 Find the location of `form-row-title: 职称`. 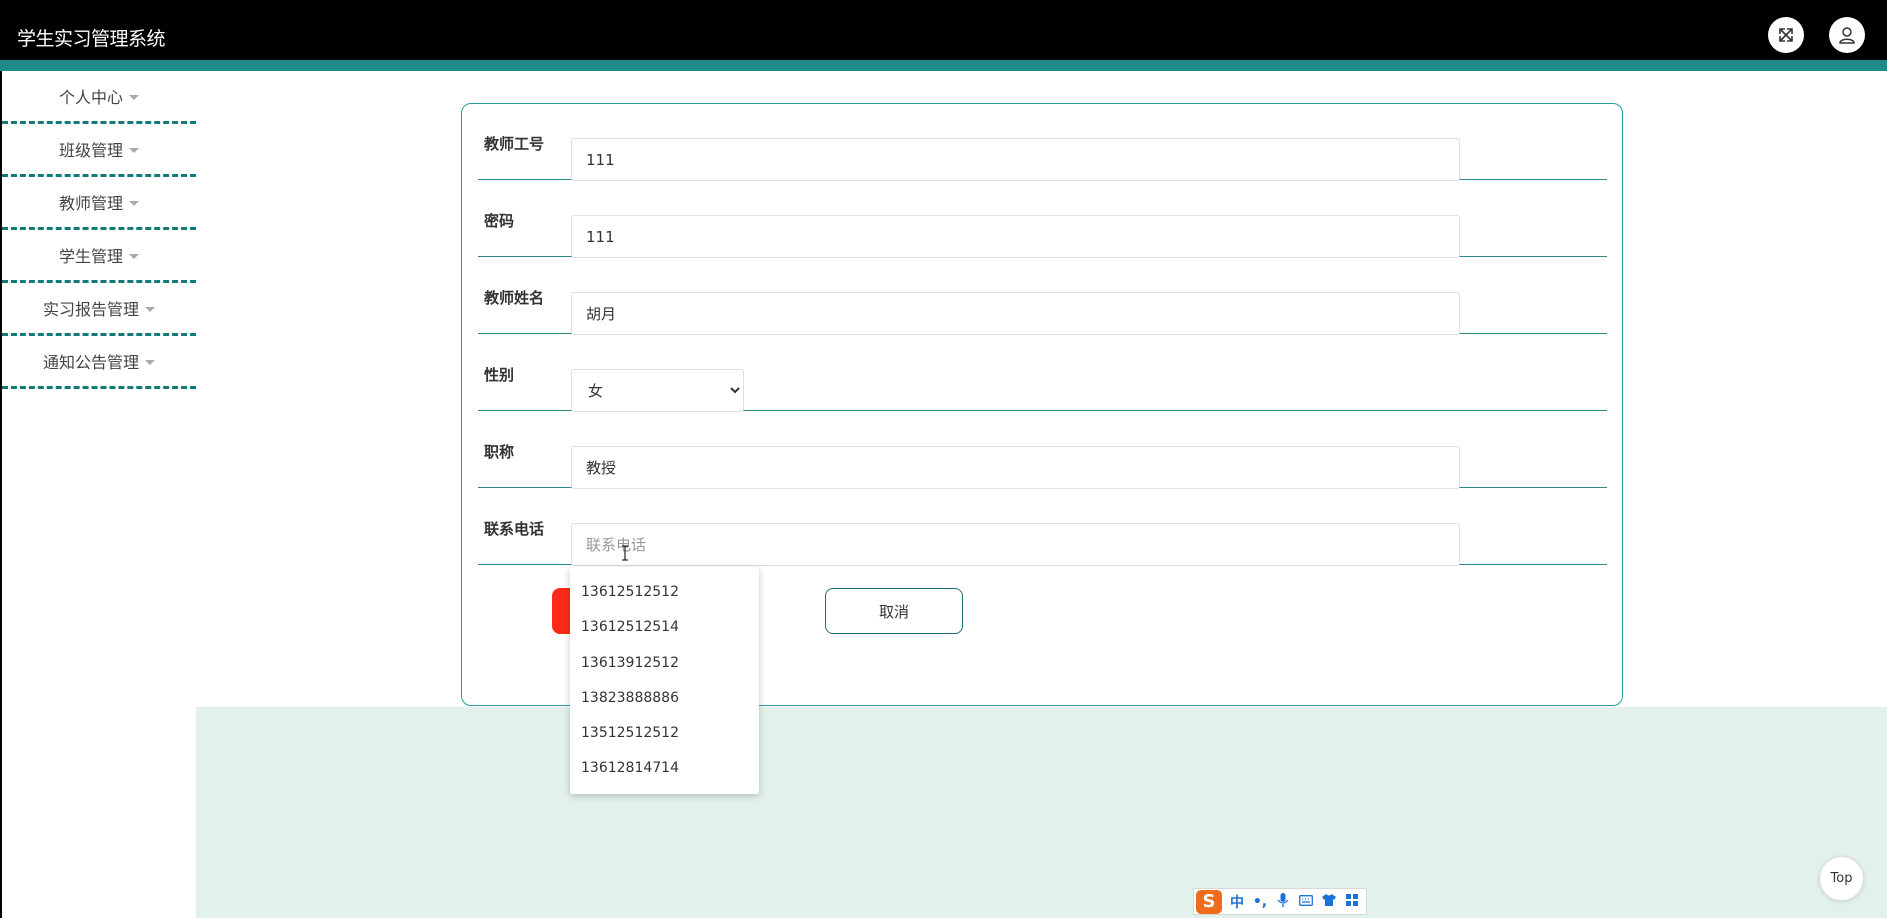

form-row-title: 职称 is located at coordinates (1042, 450).